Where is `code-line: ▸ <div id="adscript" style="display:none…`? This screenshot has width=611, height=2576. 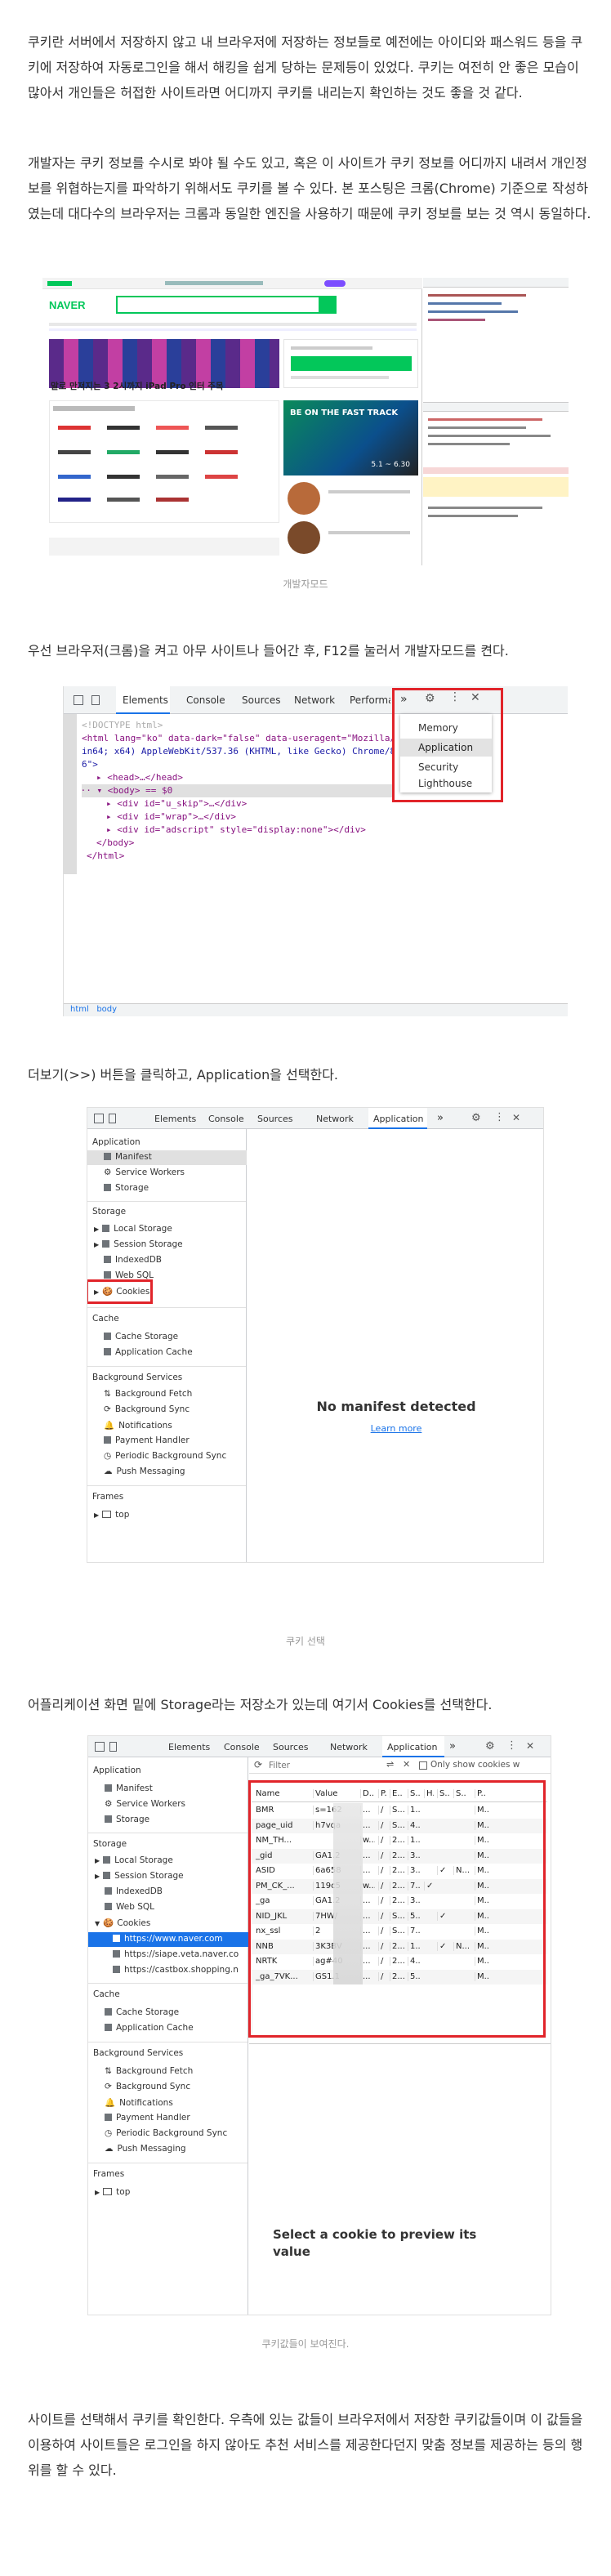 code-line: ▸ <div id="adscript" style="display:none… is located at coordinates (237, 831).